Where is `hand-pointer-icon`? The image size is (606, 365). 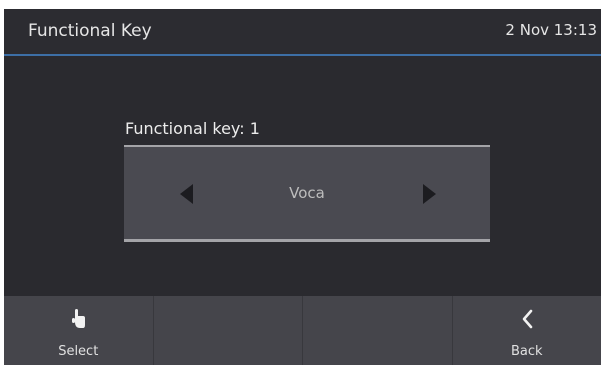
hand-pointer-icon is located at coordinates (78, 319).